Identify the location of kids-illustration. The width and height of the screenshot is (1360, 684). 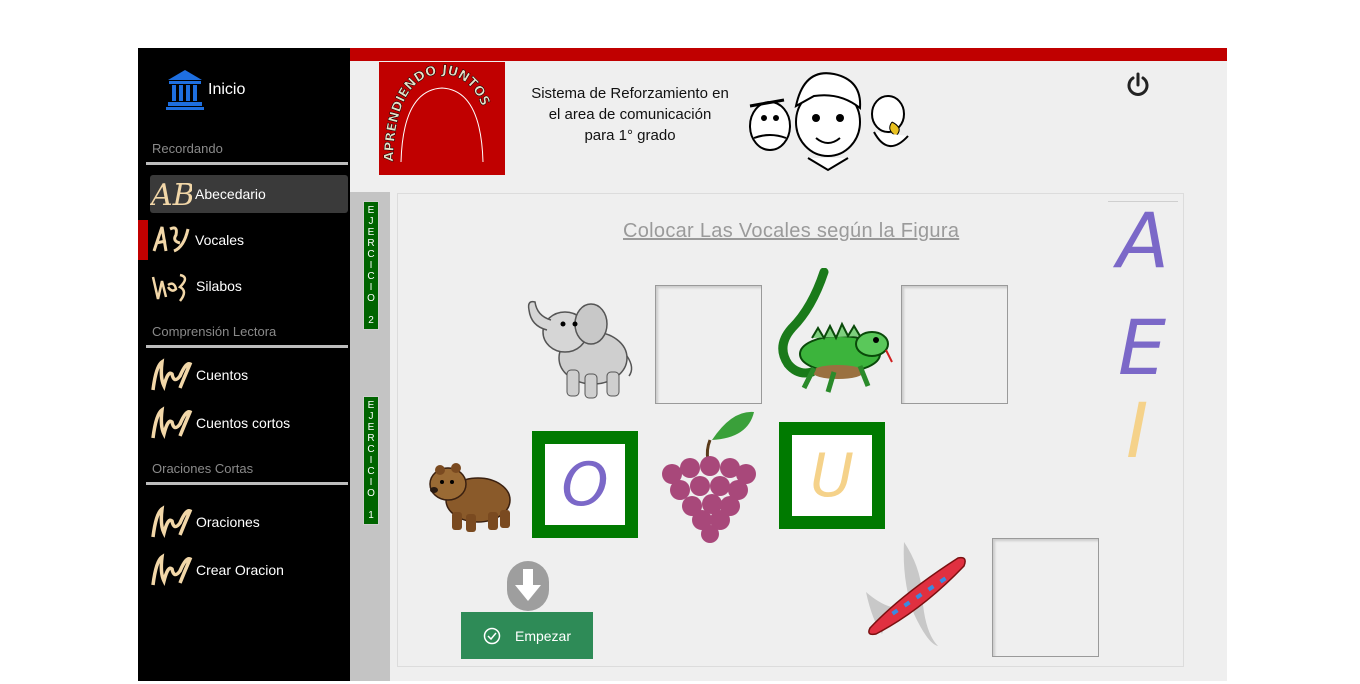
(829, 122).